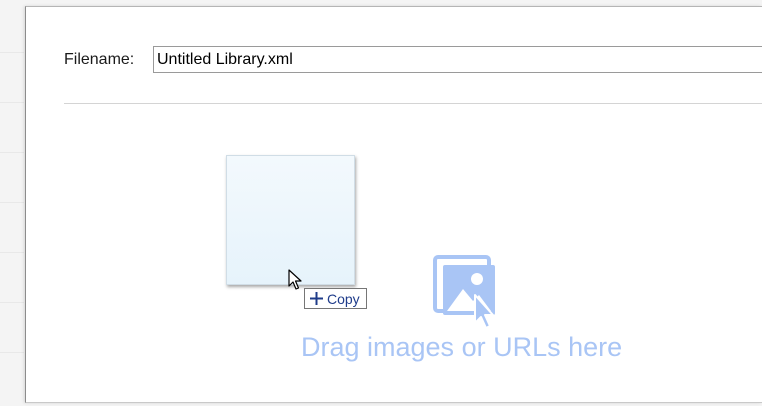 The width and height of the screenshot is (762, 406). What do you see at coordinates (290, 220) in the screenshot?
I see `drag-preview` at bounding box center [290, 220].